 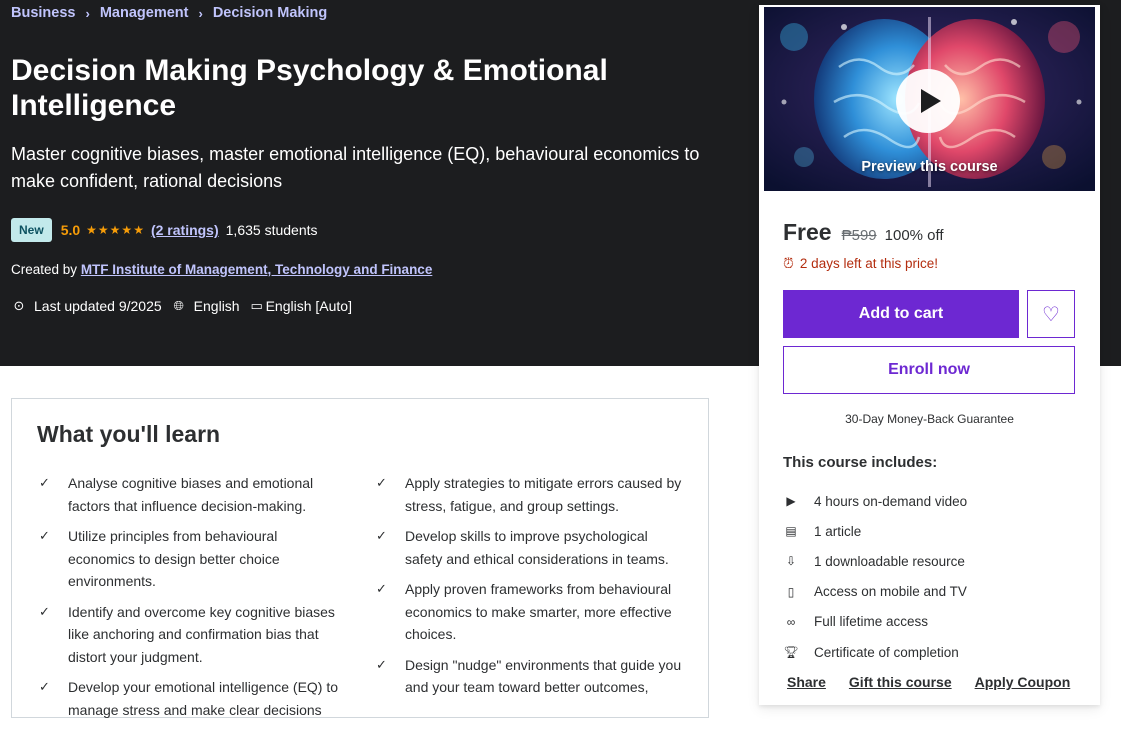 I want to click on apply-coupon-link: Apply Coupon, so click(x=1023, y=682).